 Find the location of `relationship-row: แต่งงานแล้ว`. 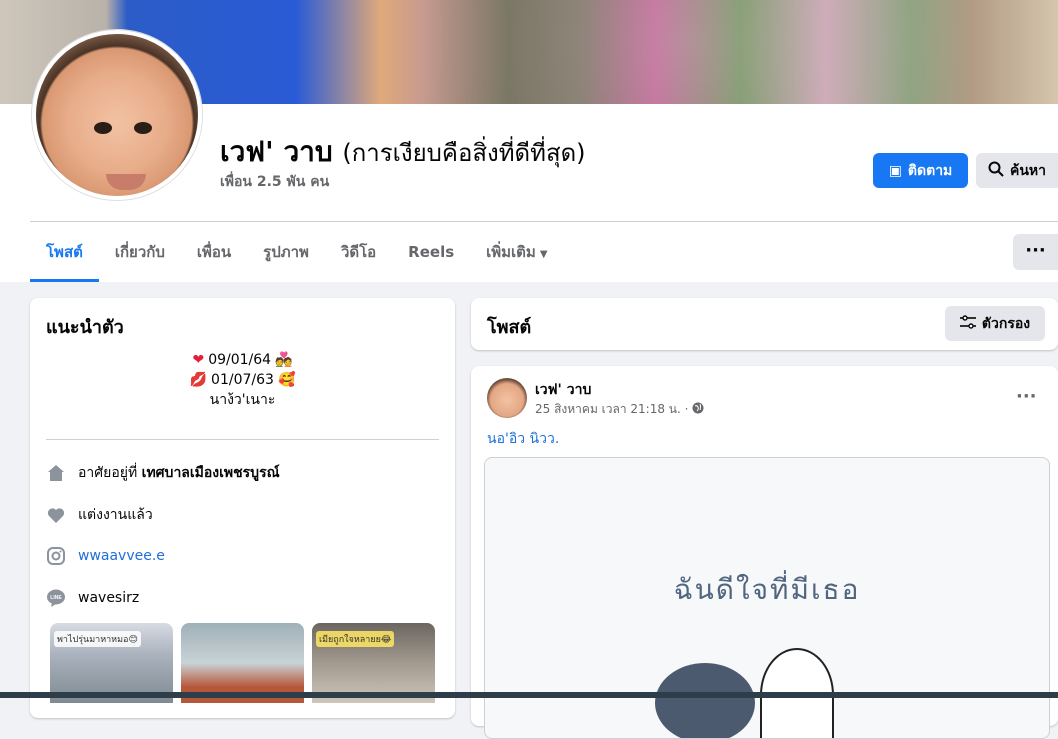

relationship-row: แต่งงานแล้ว is located at coordinates (99, 515).